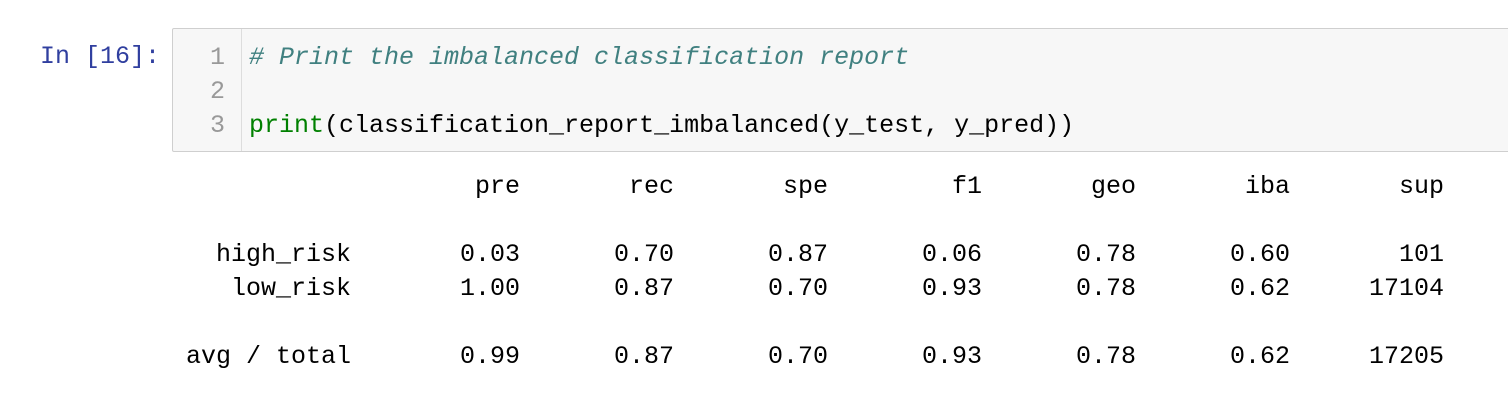 The image size is (1508, 419). What do you see at coordinates (497, 186) in the screenshot?
I see `column-header: pre` at bounding box center [497, 186].